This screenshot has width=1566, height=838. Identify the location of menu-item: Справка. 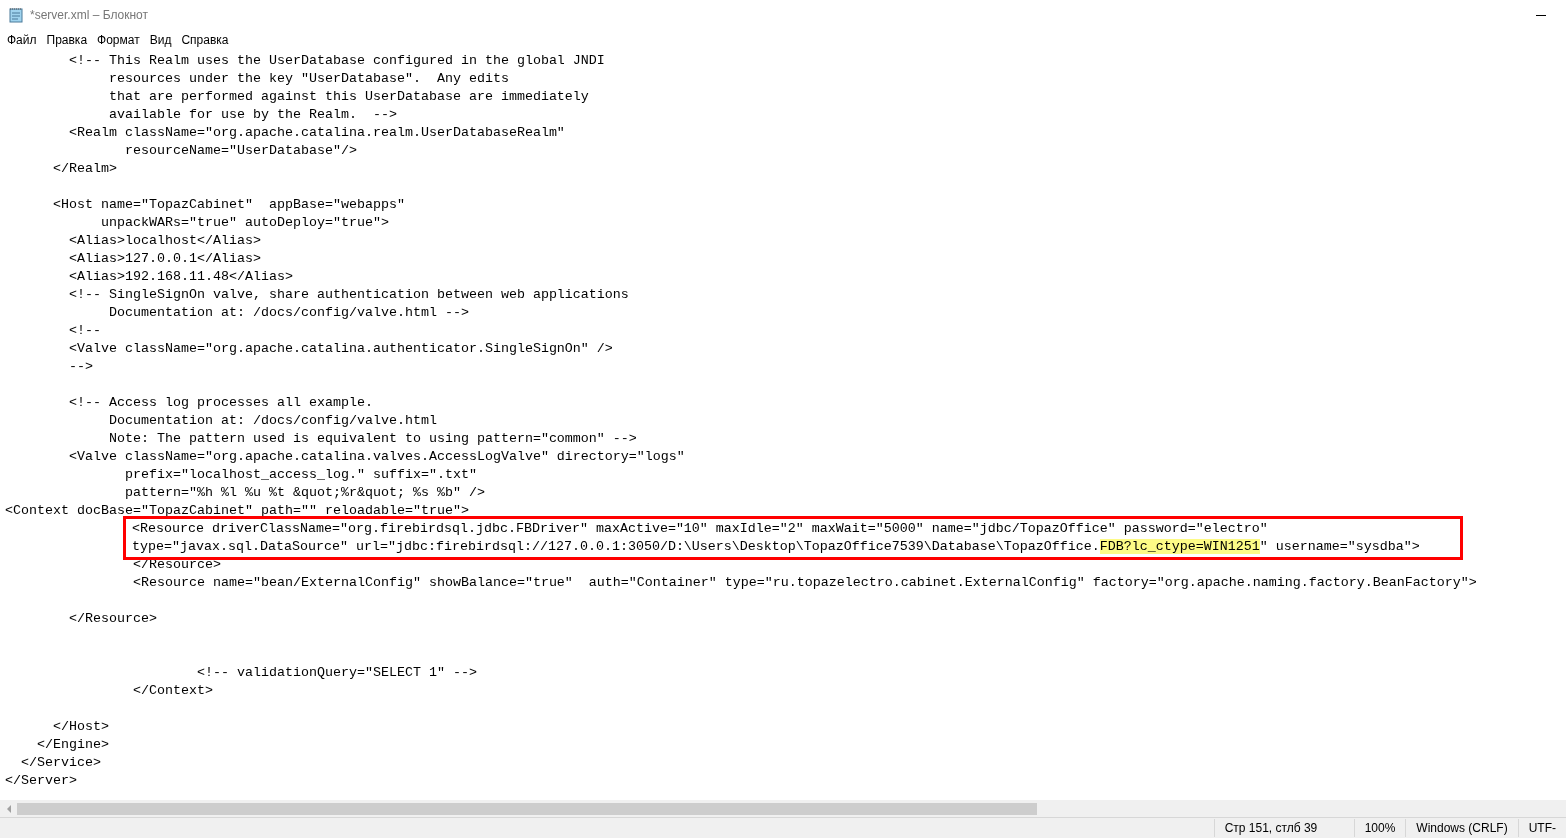
(205, 40).